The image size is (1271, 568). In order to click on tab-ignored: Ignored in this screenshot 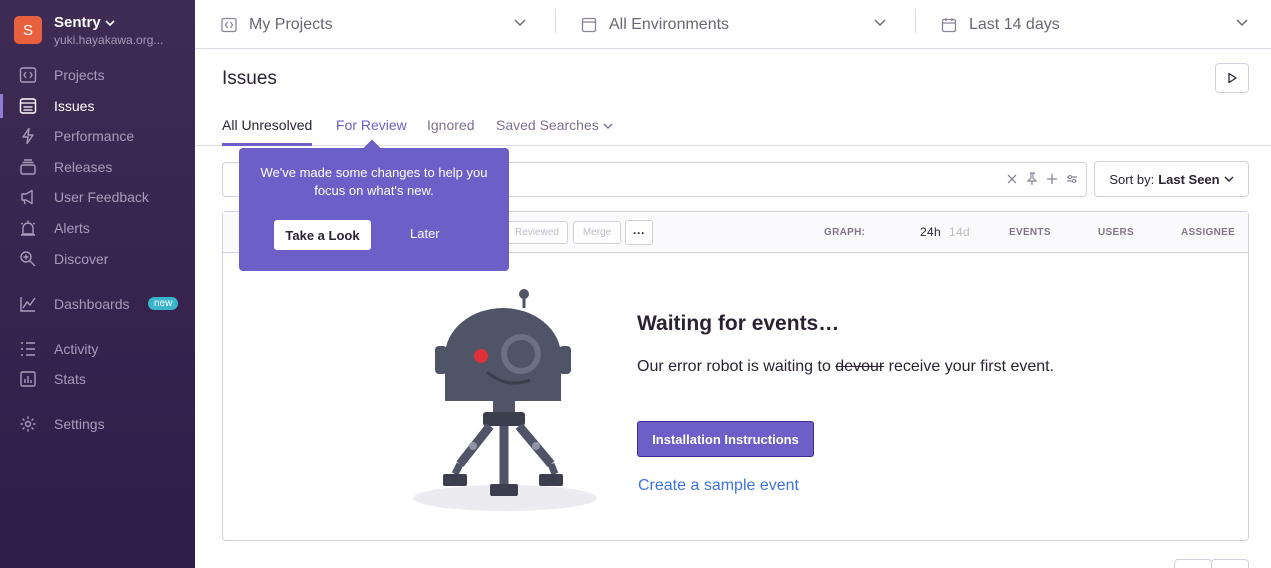, I will do `click(450, 131)`.